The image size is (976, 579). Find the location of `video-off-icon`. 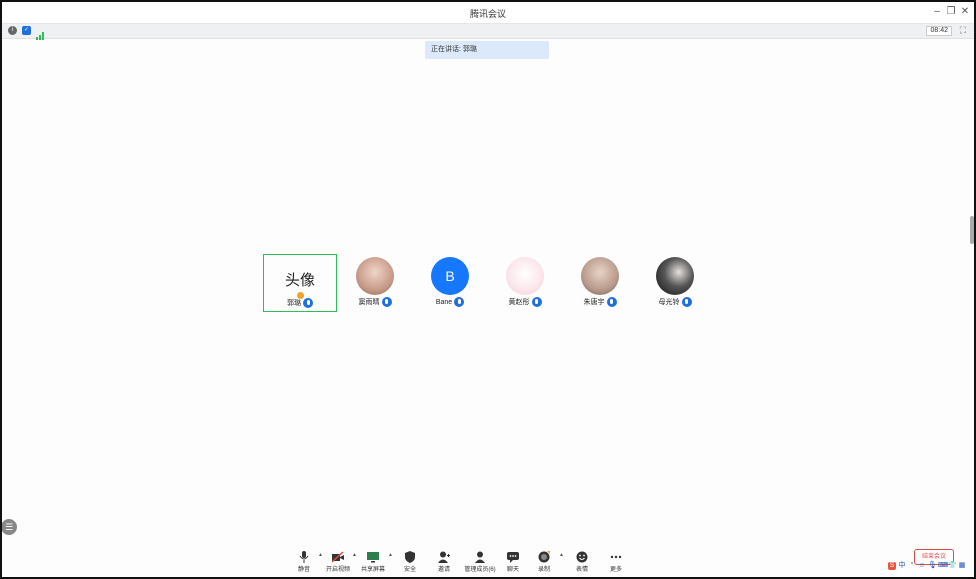

video-off-icon is located at coordinates (337, 556).